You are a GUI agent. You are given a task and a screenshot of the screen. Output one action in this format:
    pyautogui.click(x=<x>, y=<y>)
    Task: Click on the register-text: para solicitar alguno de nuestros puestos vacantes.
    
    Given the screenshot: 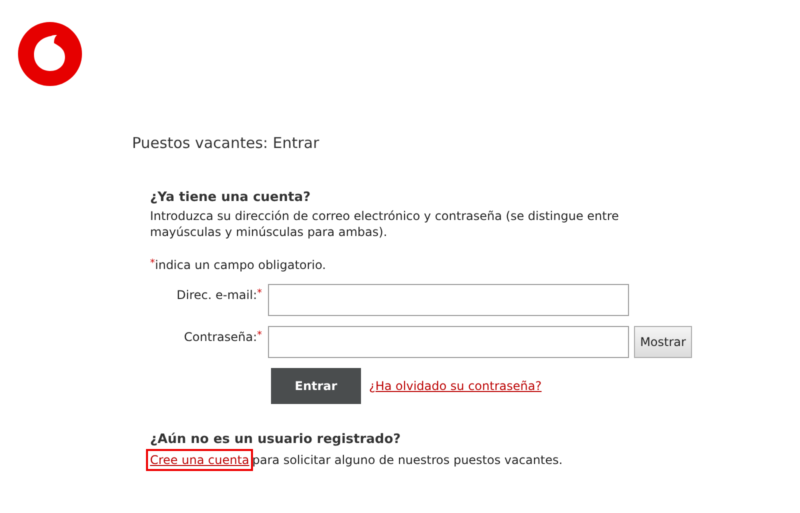 What is the action you would take?
    pyautogui.click(x=407, y=460)
    